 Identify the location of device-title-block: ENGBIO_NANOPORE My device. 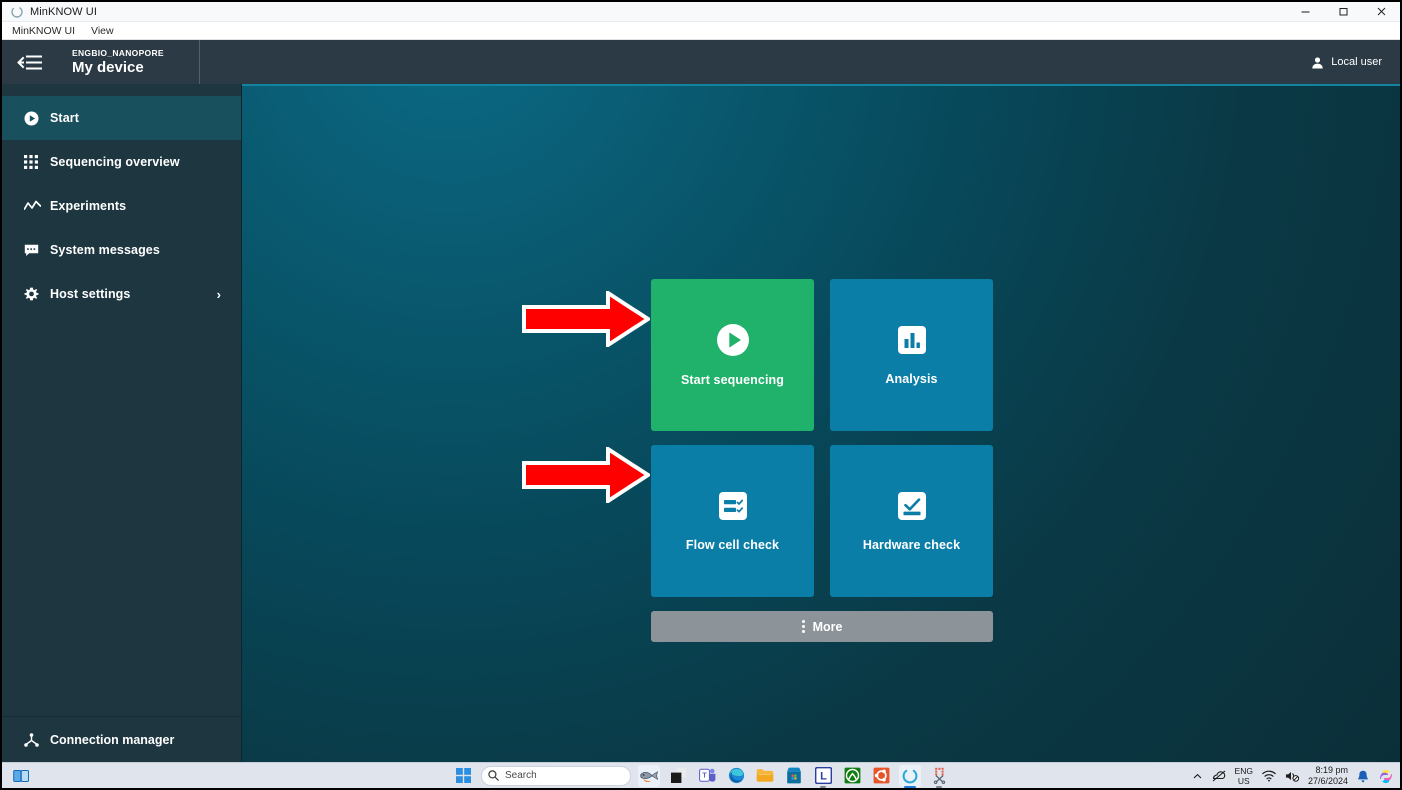
(111, 62).